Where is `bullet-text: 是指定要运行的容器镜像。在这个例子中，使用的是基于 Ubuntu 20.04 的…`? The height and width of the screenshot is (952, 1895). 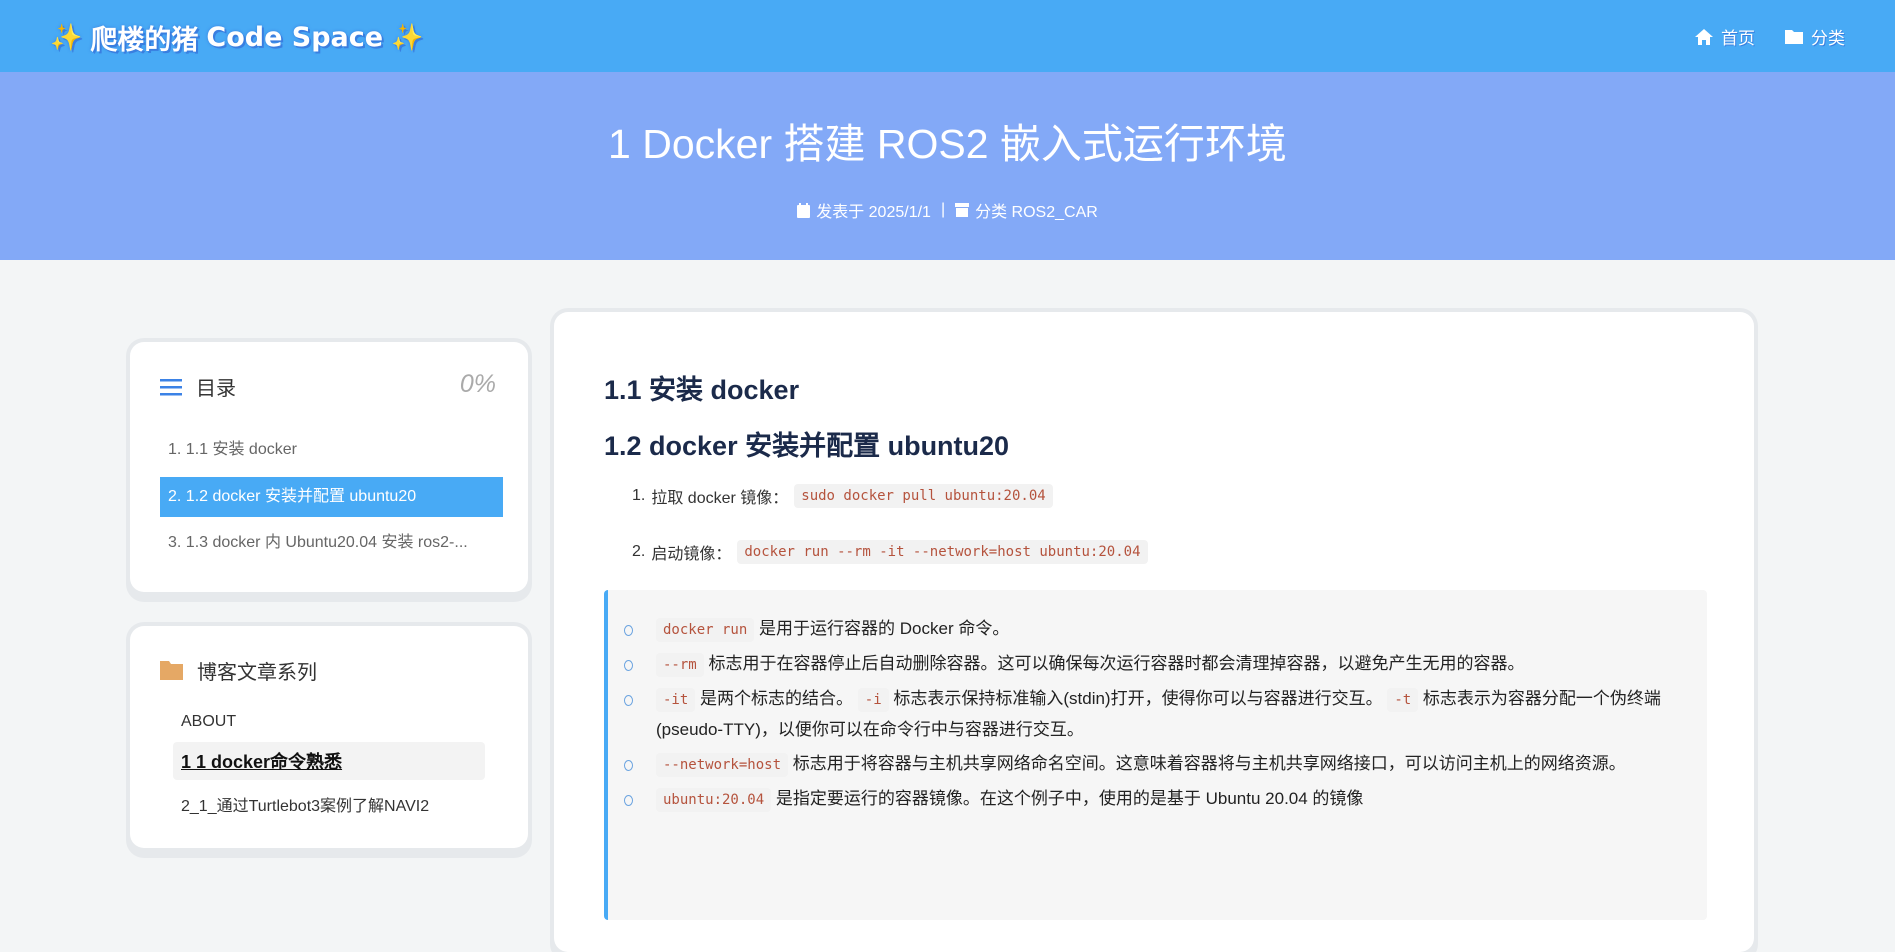
bullet-text: 是指定要运行的容器镜像。在这个例子中，使用的是基于 Ubuntu 20.04 的… is located at coordinates (1069, 798).